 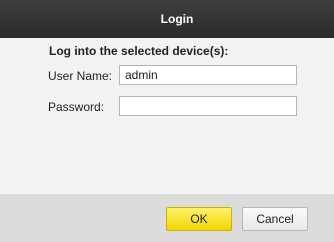 I want to click on dialog-title: Login, so click(x=177, y=19).